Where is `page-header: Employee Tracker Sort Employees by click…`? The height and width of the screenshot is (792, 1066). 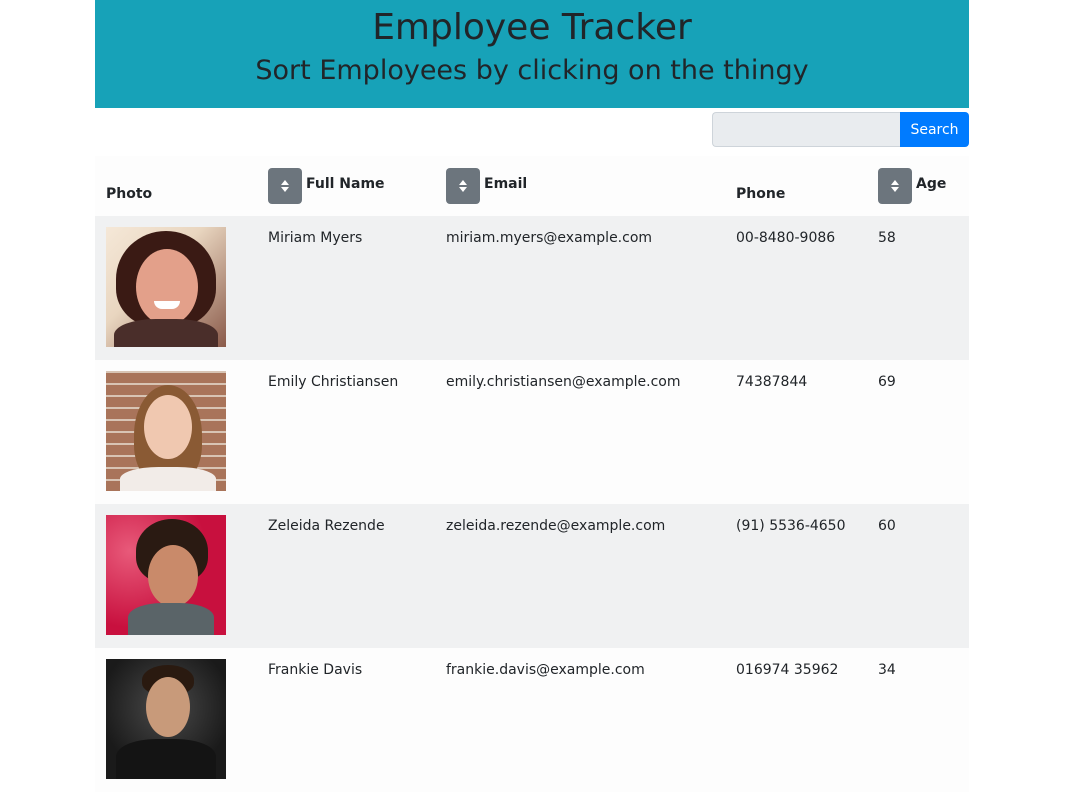 page-header: Employee Tracker Sort Employees by click… is located at coordinates (532, 54).